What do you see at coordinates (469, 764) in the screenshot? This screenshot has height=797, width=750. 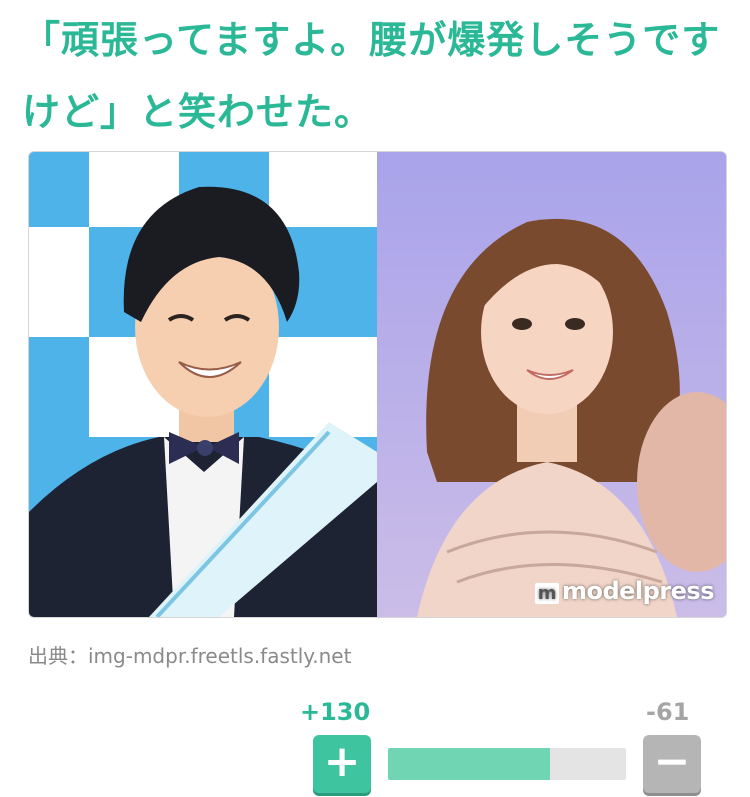 I see `vote-ratio-fill` at bounding box center [469, 764].